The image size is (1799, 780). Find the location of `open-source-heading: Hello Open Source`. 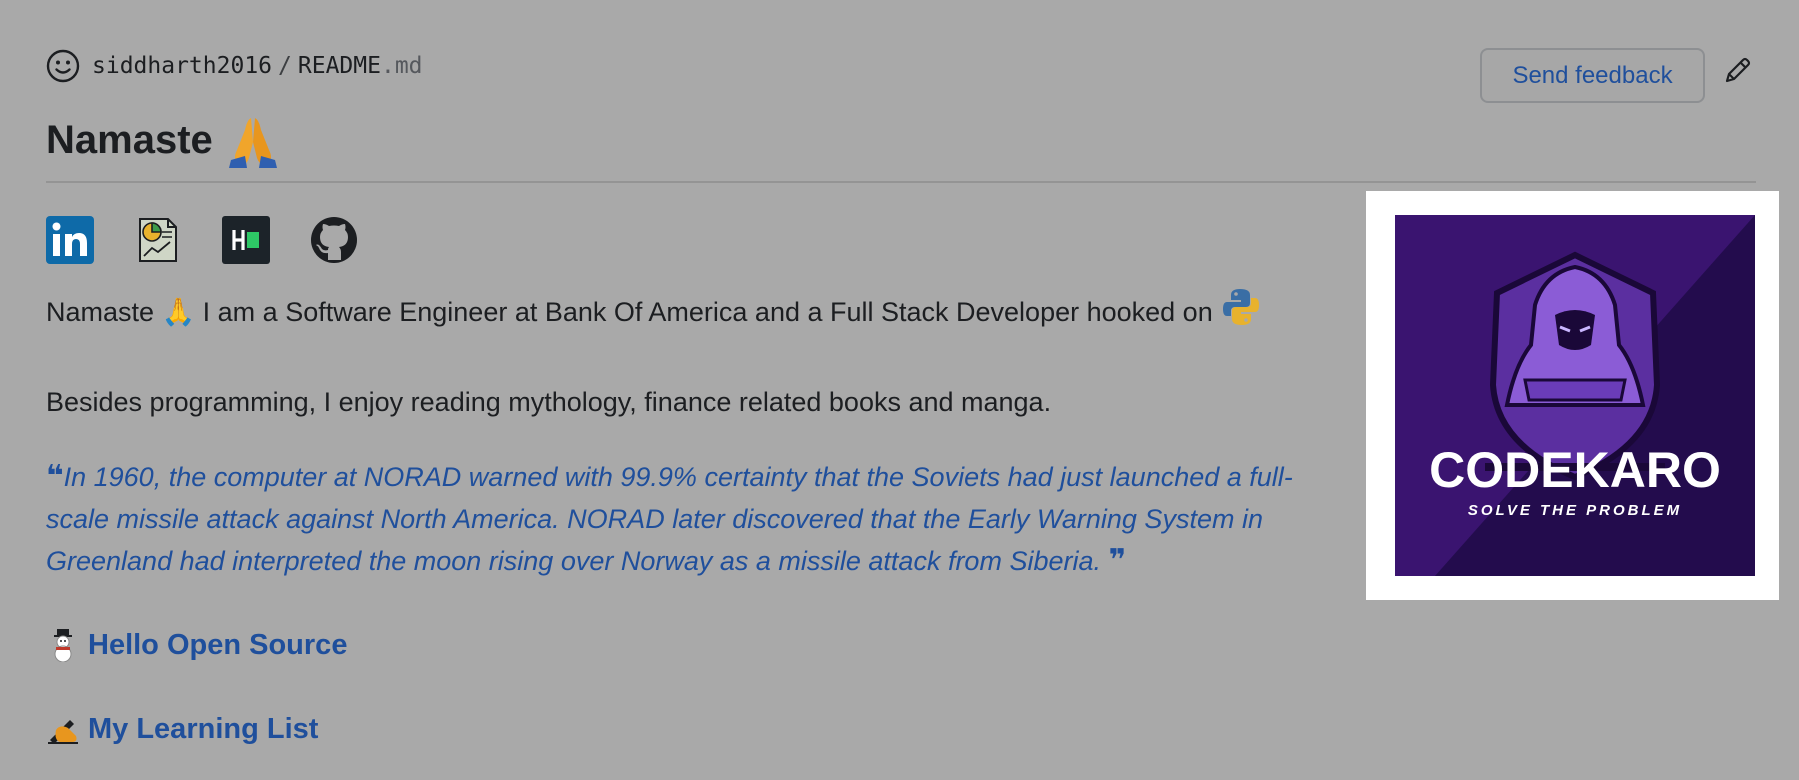

open-source-heading: Hello Open Source is located at coordinates (196, 645).